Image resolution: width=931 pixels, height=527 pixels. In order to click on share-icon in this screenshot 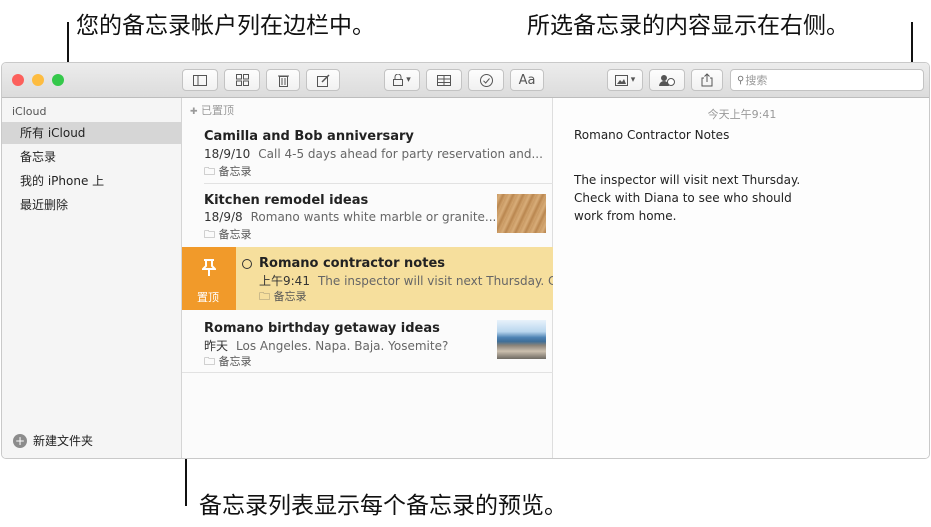, I will do `click(707, 80)`.